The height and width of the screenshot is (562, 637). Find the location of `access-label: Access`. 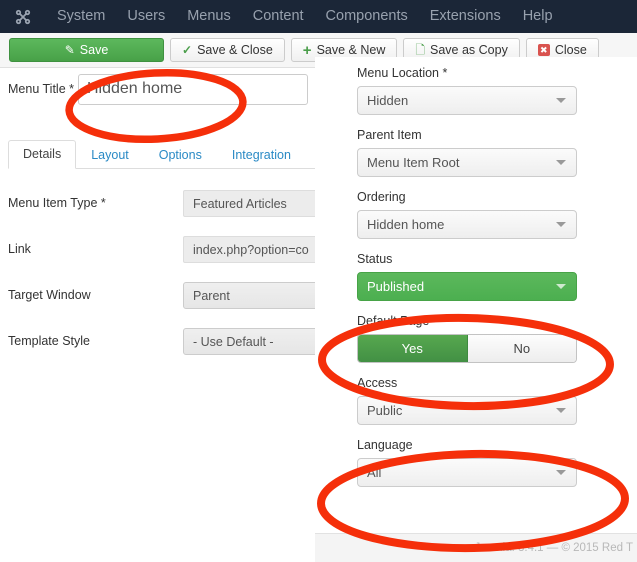

access-label: Access is located at coordinates (497, 383).